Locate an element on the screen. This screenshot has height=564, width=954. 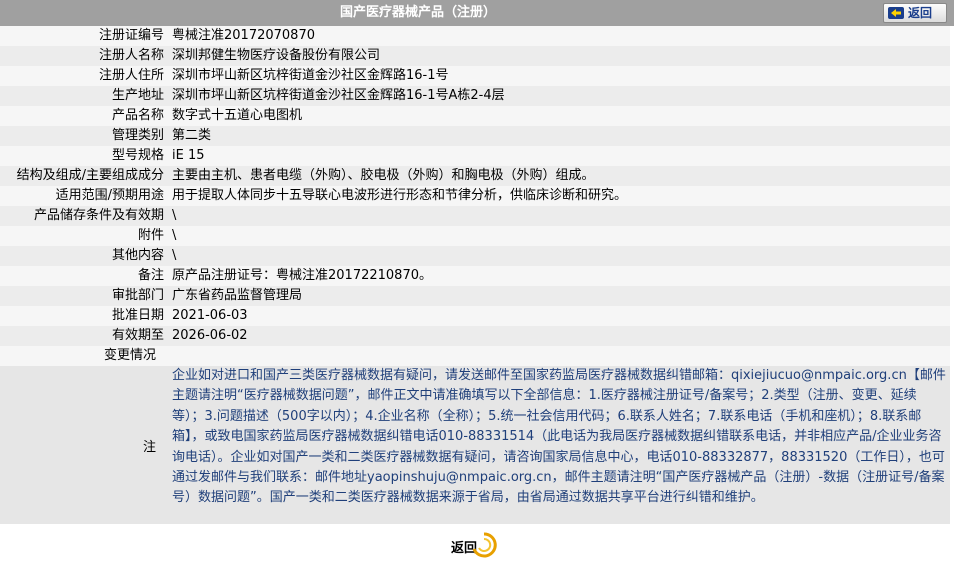
table-row: 备注 原产品注册证号：粤械注准20172210870。 is located at coordinates (475, 276).